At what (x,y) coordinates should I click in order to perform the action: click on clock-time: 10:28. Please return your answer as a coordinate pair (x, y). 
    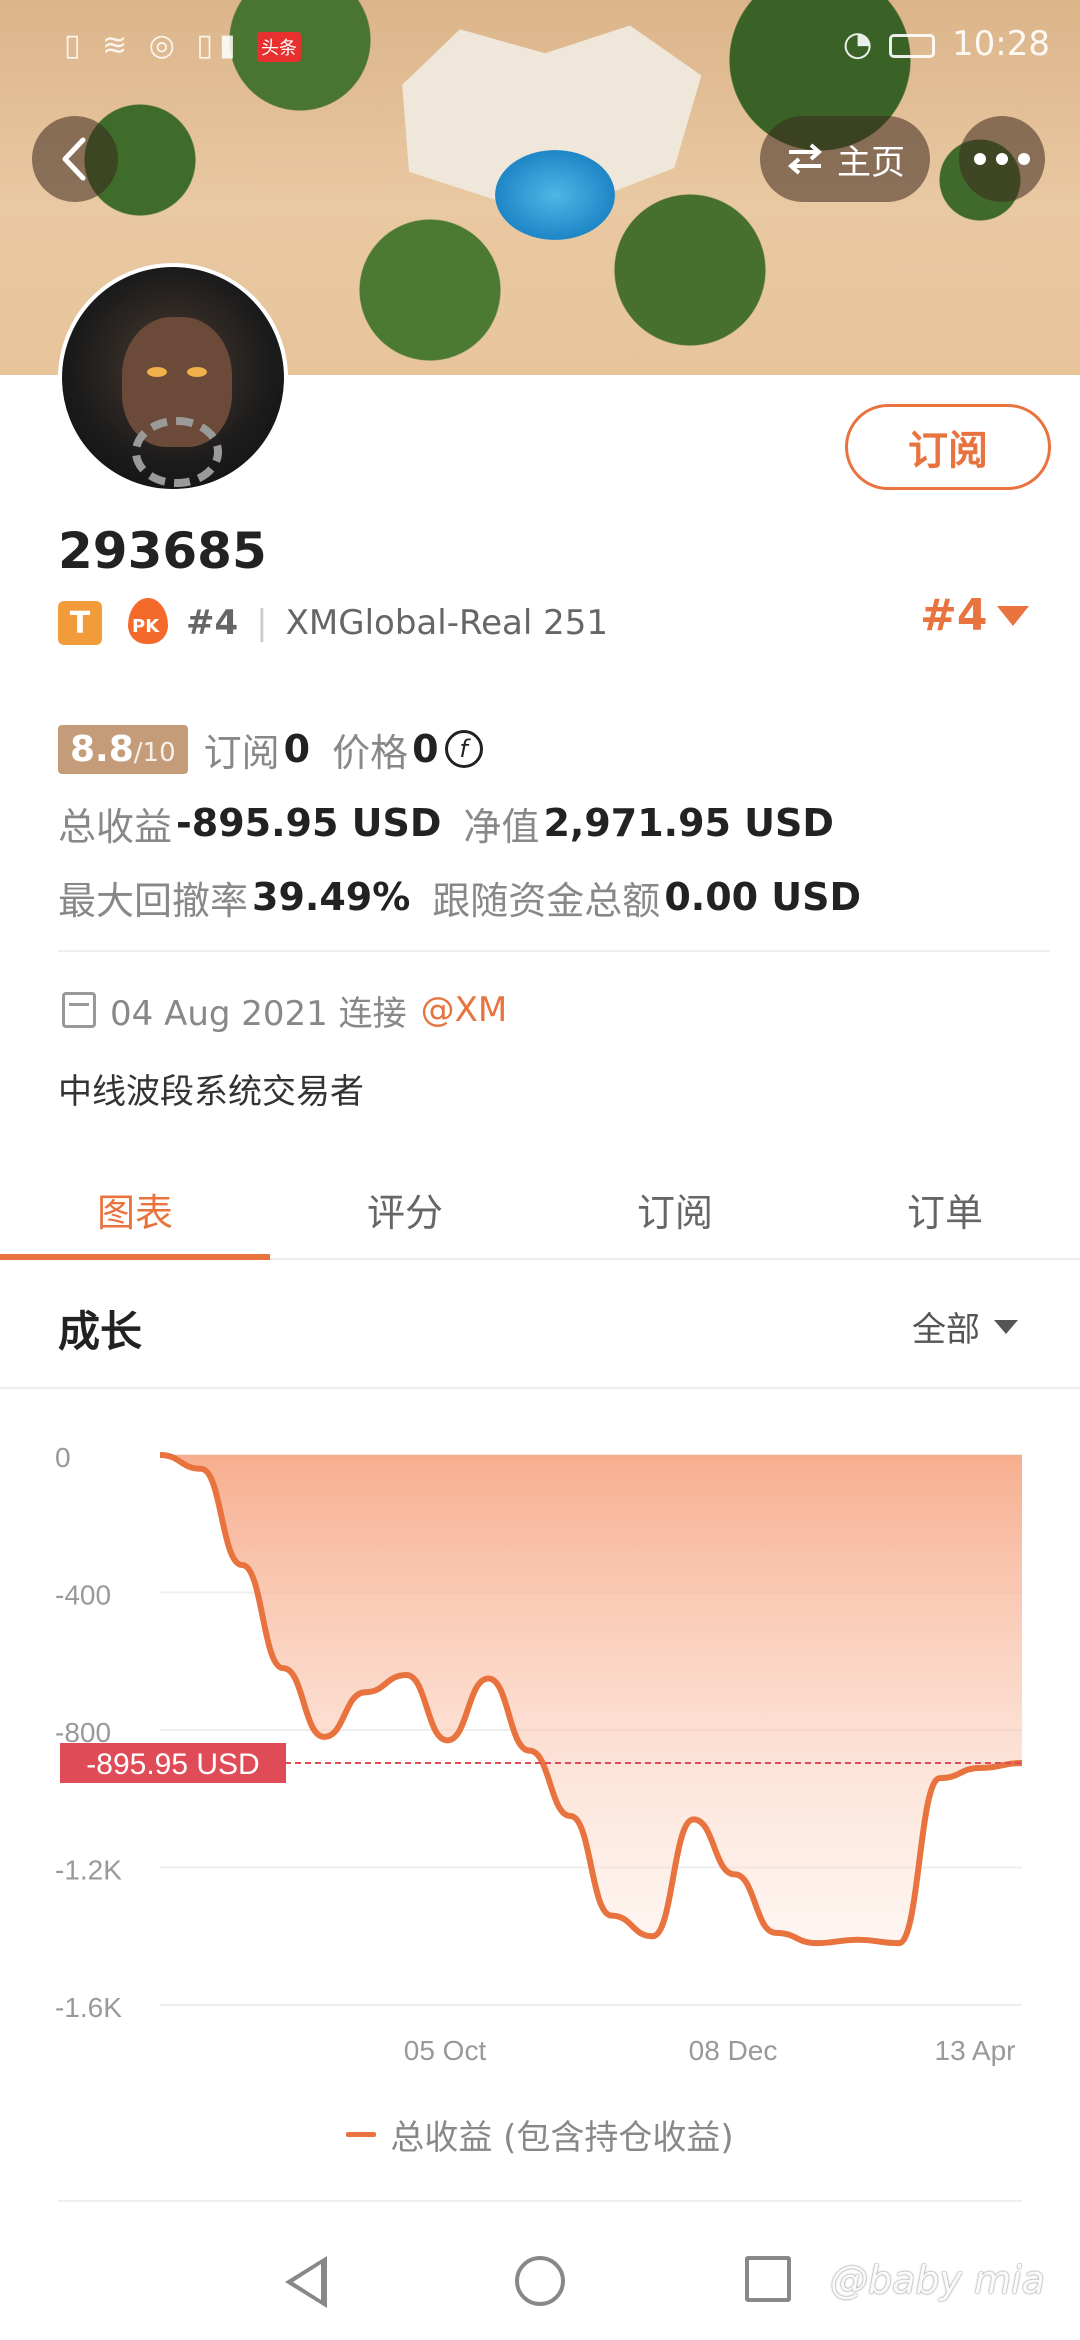
    Looking at the image, I should click on (1001, 44).